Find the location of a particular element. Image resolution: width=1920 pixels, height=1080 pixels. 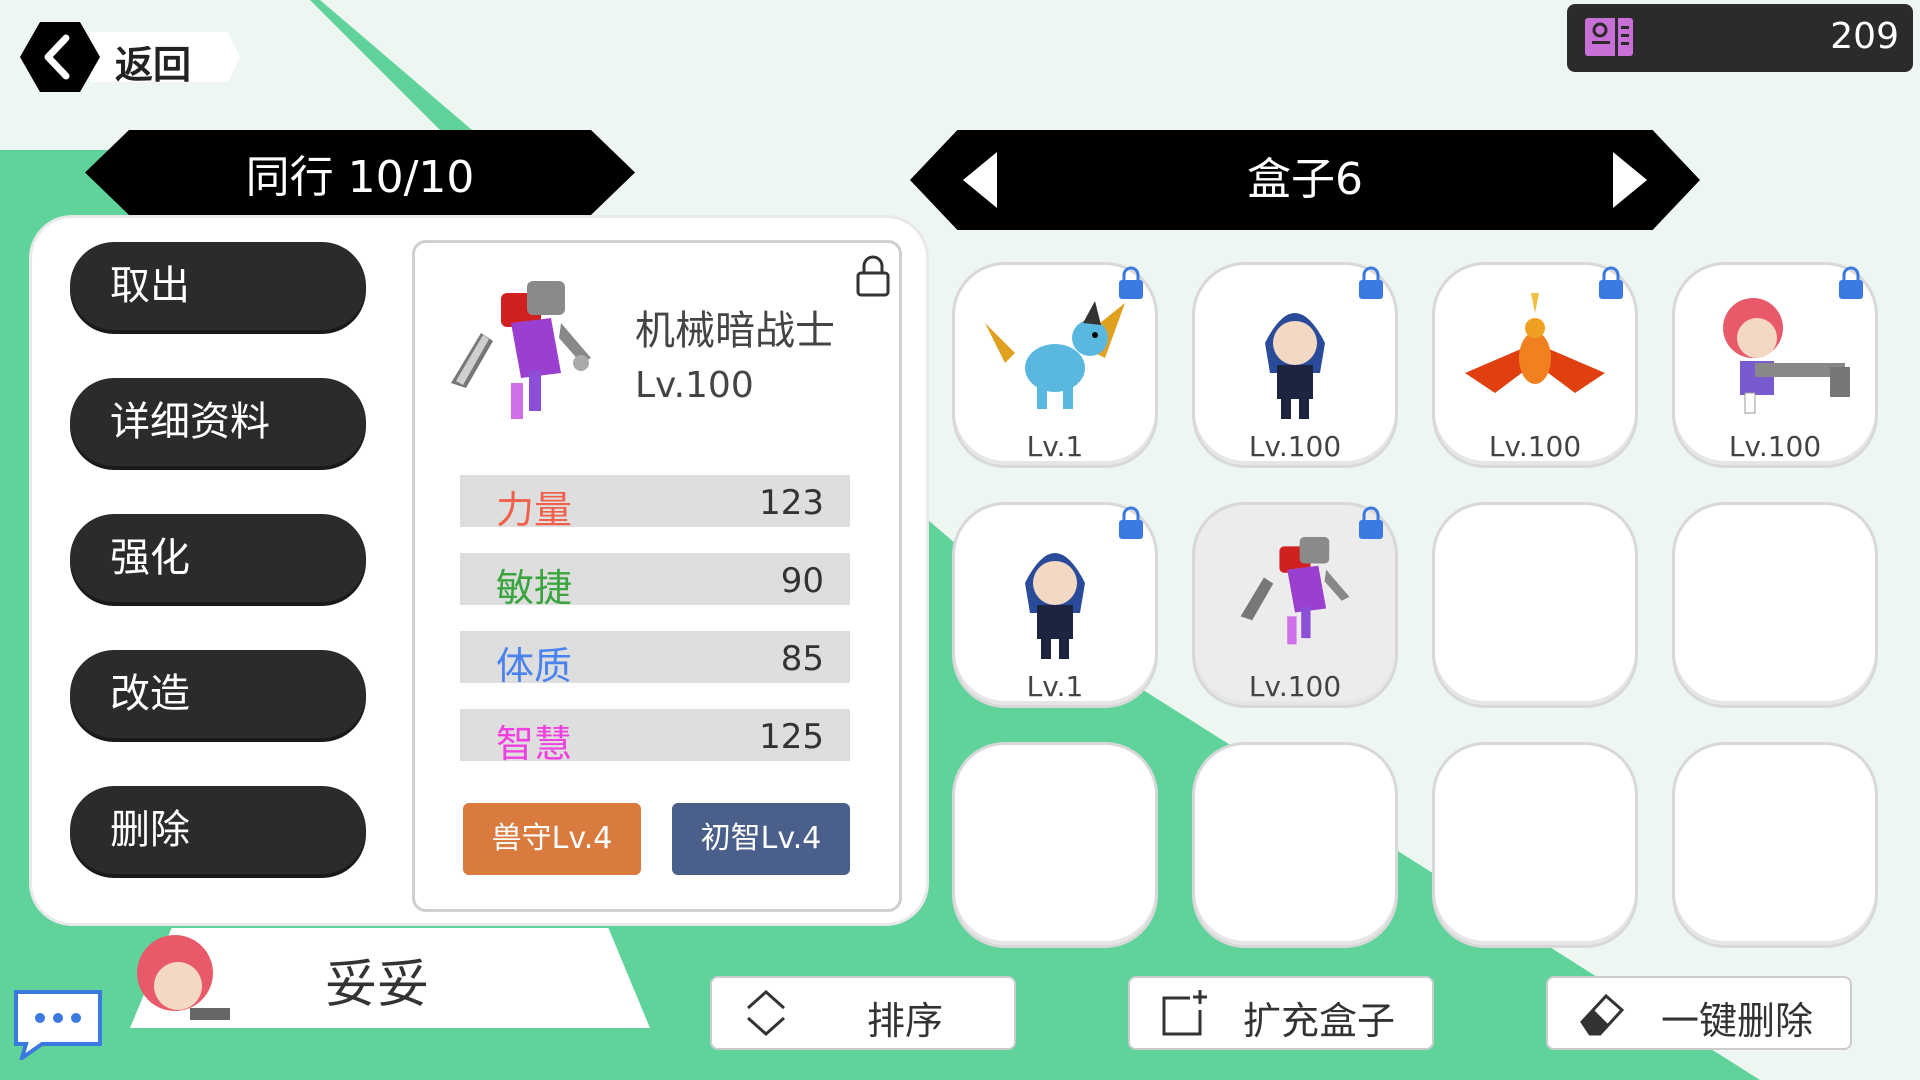

stat-name: 敏捷 is located at coordinates (534, 588).